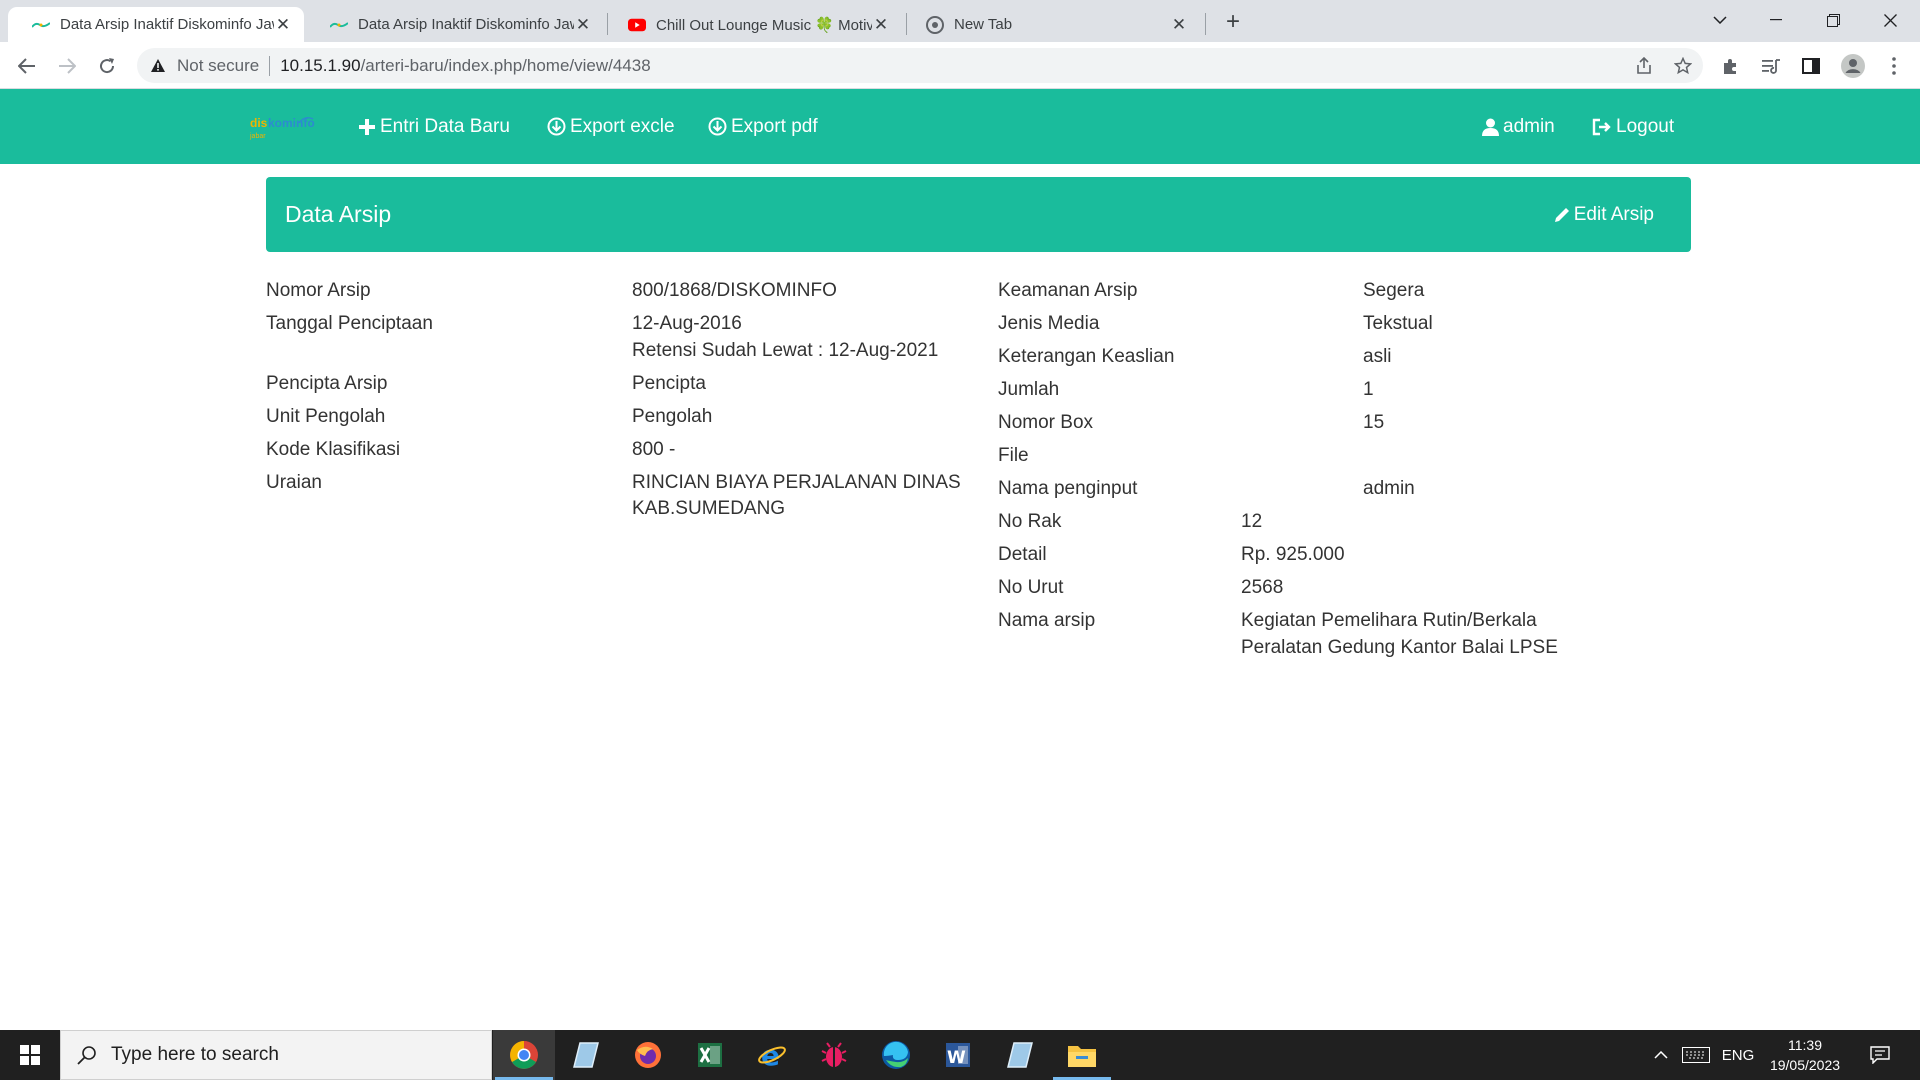  Describe the element at coordinates (710, 1055) in the screenshot. I see `excel-icon` at that location.